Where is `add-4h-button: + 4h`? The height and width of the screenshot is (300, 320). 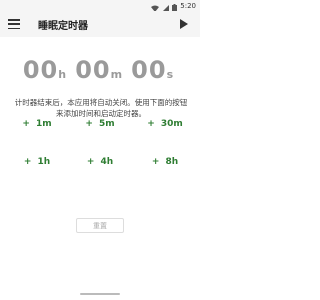
add-4h-button: + 4h is located at coordinates (100, 162).